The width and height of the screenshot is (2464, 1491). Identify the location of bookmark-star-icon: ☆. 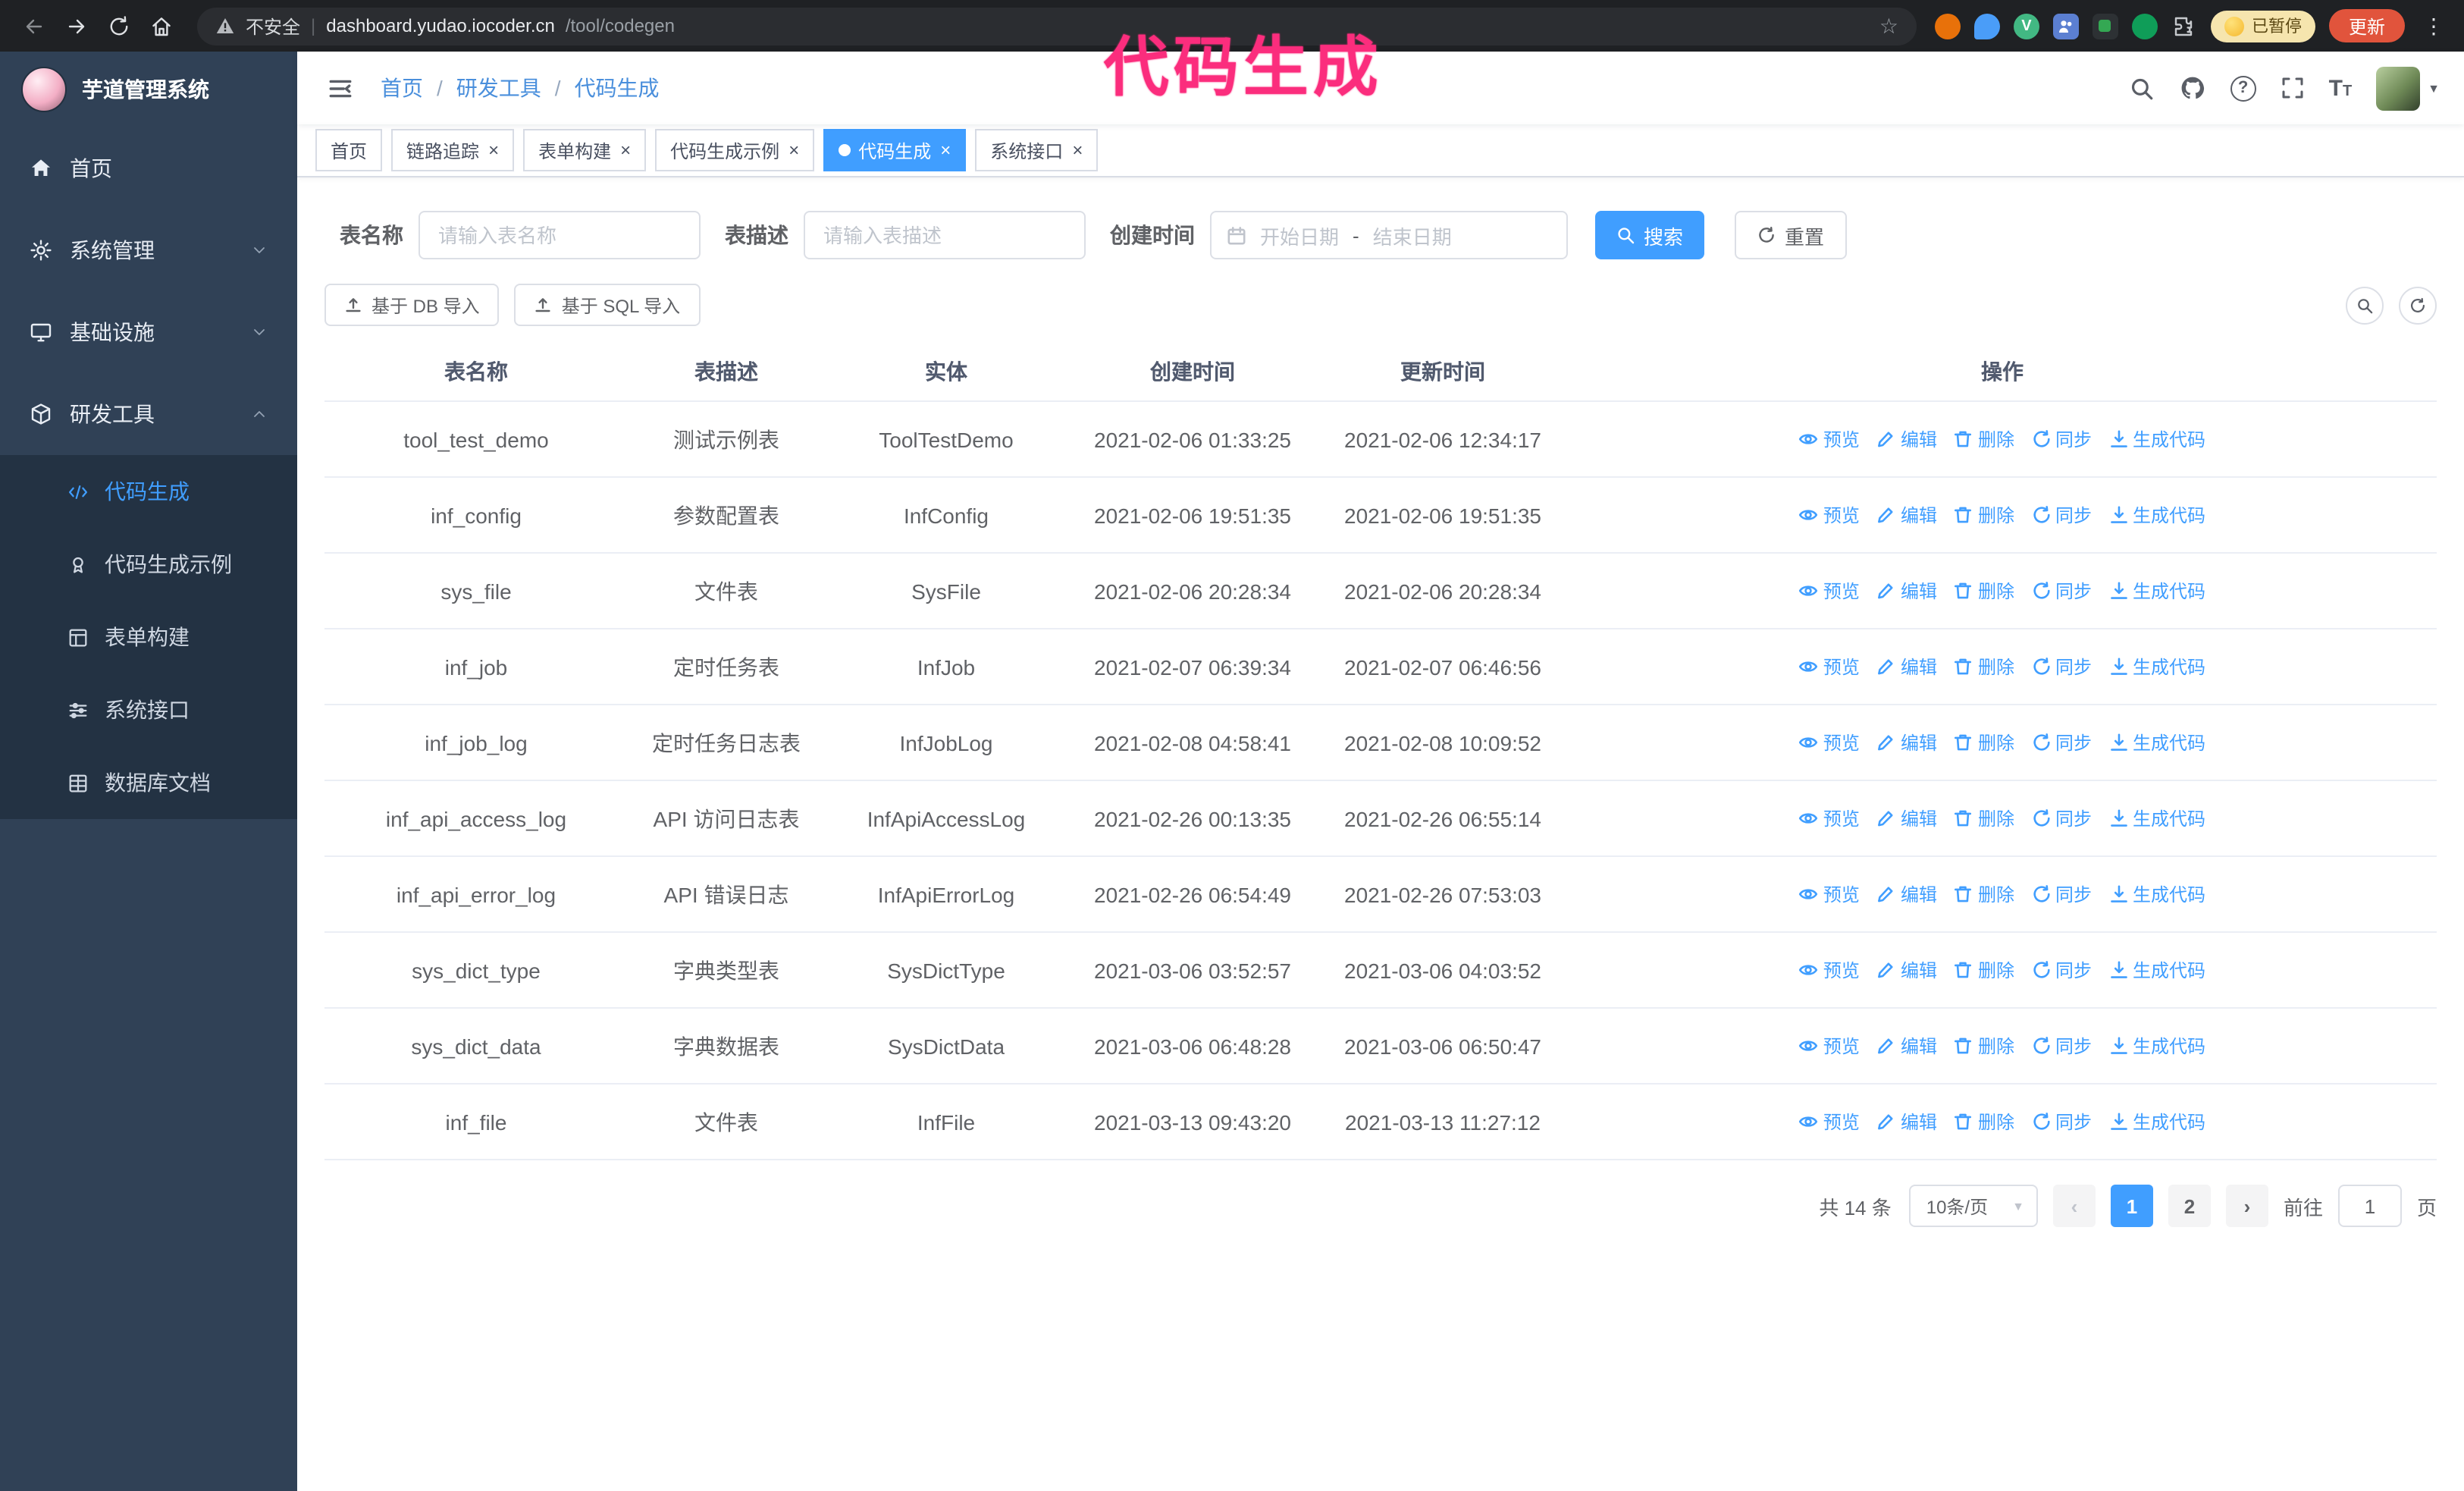
(1889, 26).